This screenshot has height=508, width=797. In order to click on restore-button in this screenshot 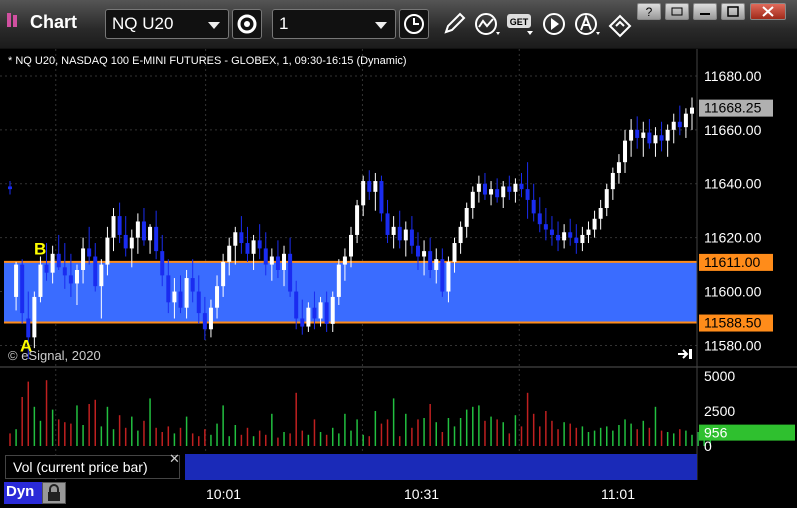, I will do `click(677, 11)`.